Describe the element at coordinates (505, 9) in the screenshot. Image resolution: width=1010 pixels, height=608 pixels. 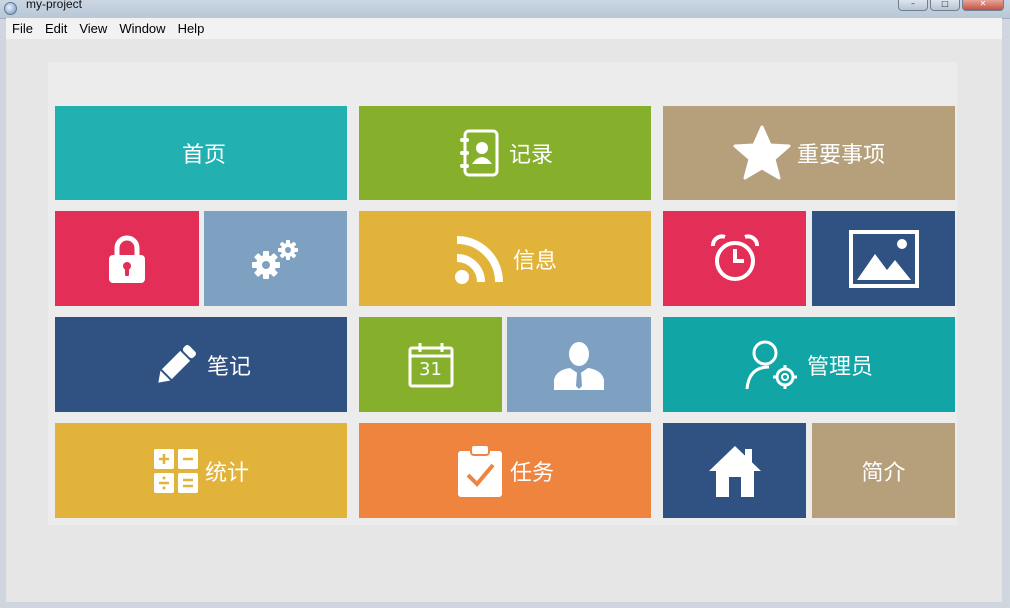
I see `window-title-bar: my-project – □ ✕` at that location.